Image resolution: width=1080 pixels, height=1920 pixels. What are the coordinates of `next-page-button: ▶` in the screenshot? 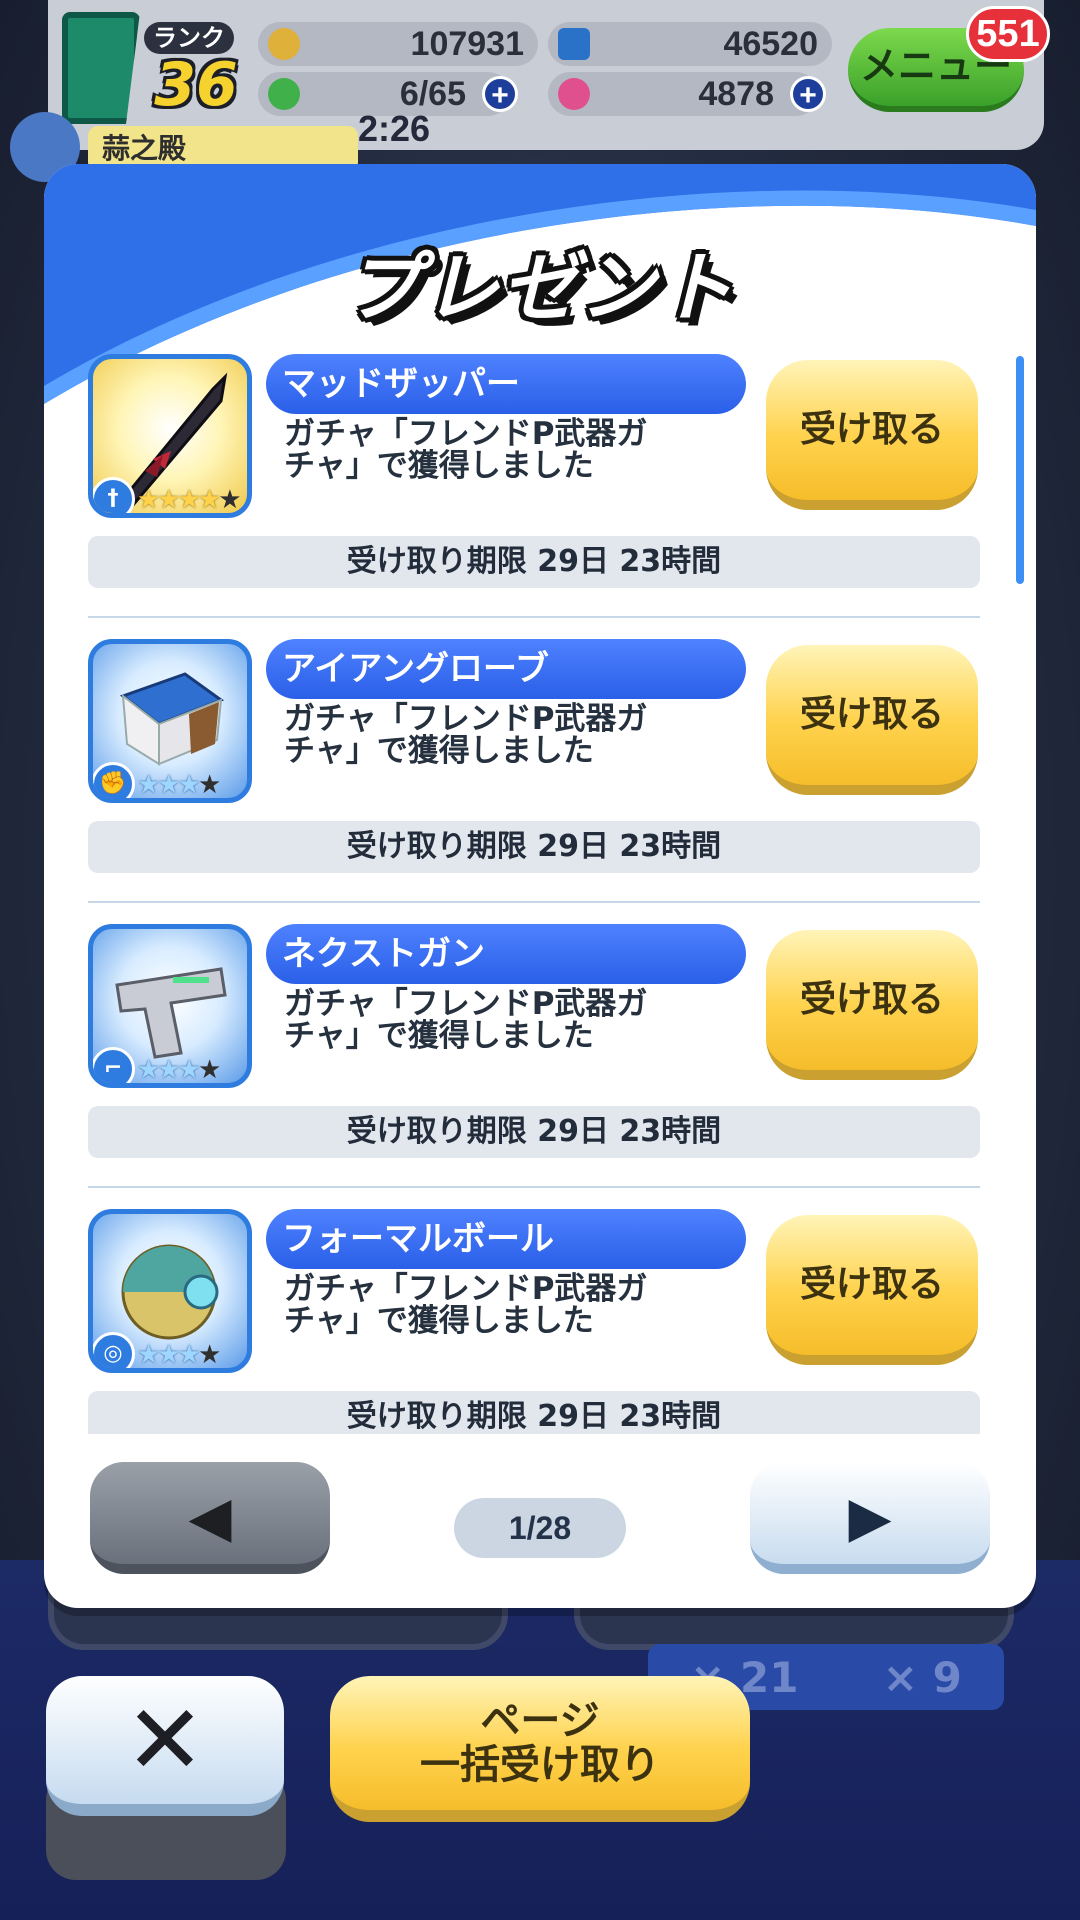 It's located at (870, 1518).